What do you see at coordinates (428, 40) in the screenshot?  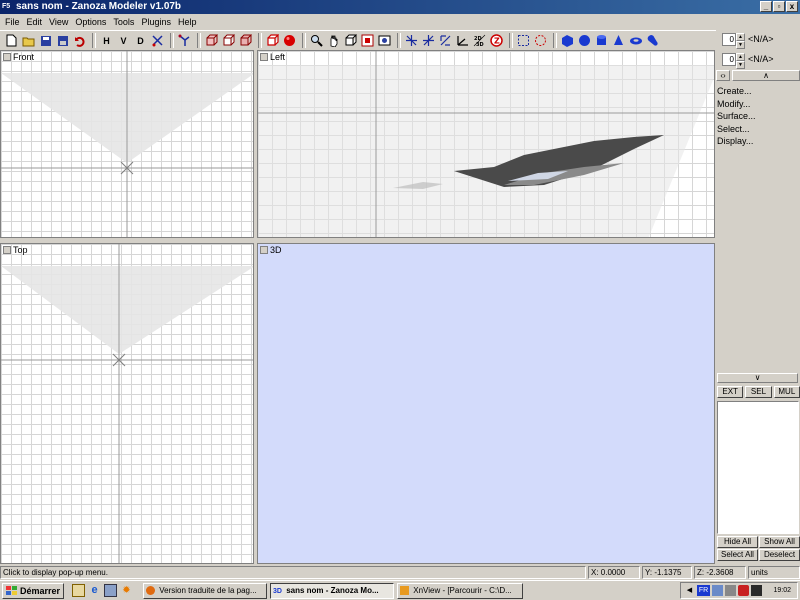 I see `scale-icon` at bounding box center [428, 40].